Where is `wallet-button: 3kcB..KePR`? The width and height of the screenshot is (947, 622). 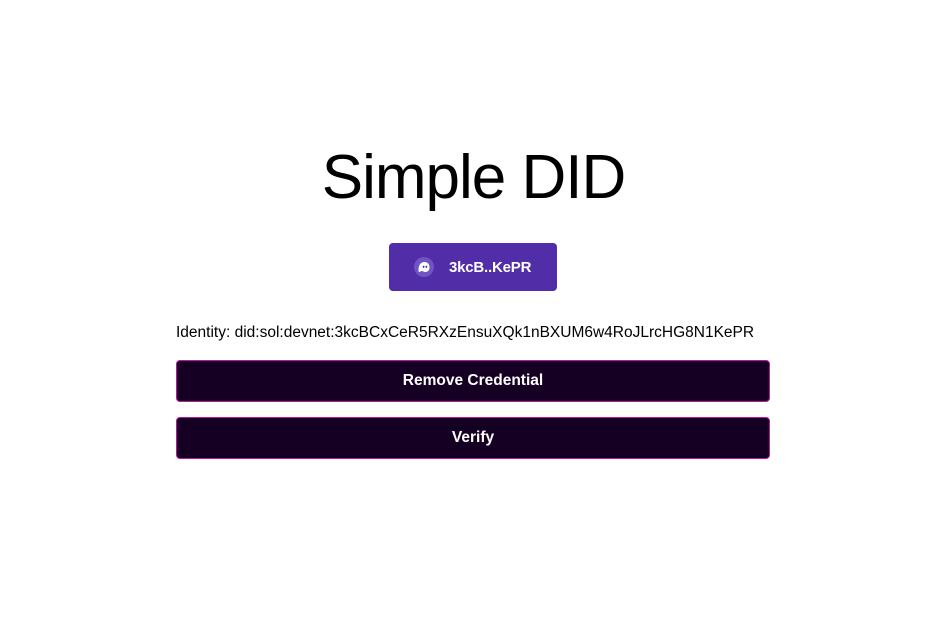
wallet-button: 3kcB..KePR is located at coordinates (473, 267).